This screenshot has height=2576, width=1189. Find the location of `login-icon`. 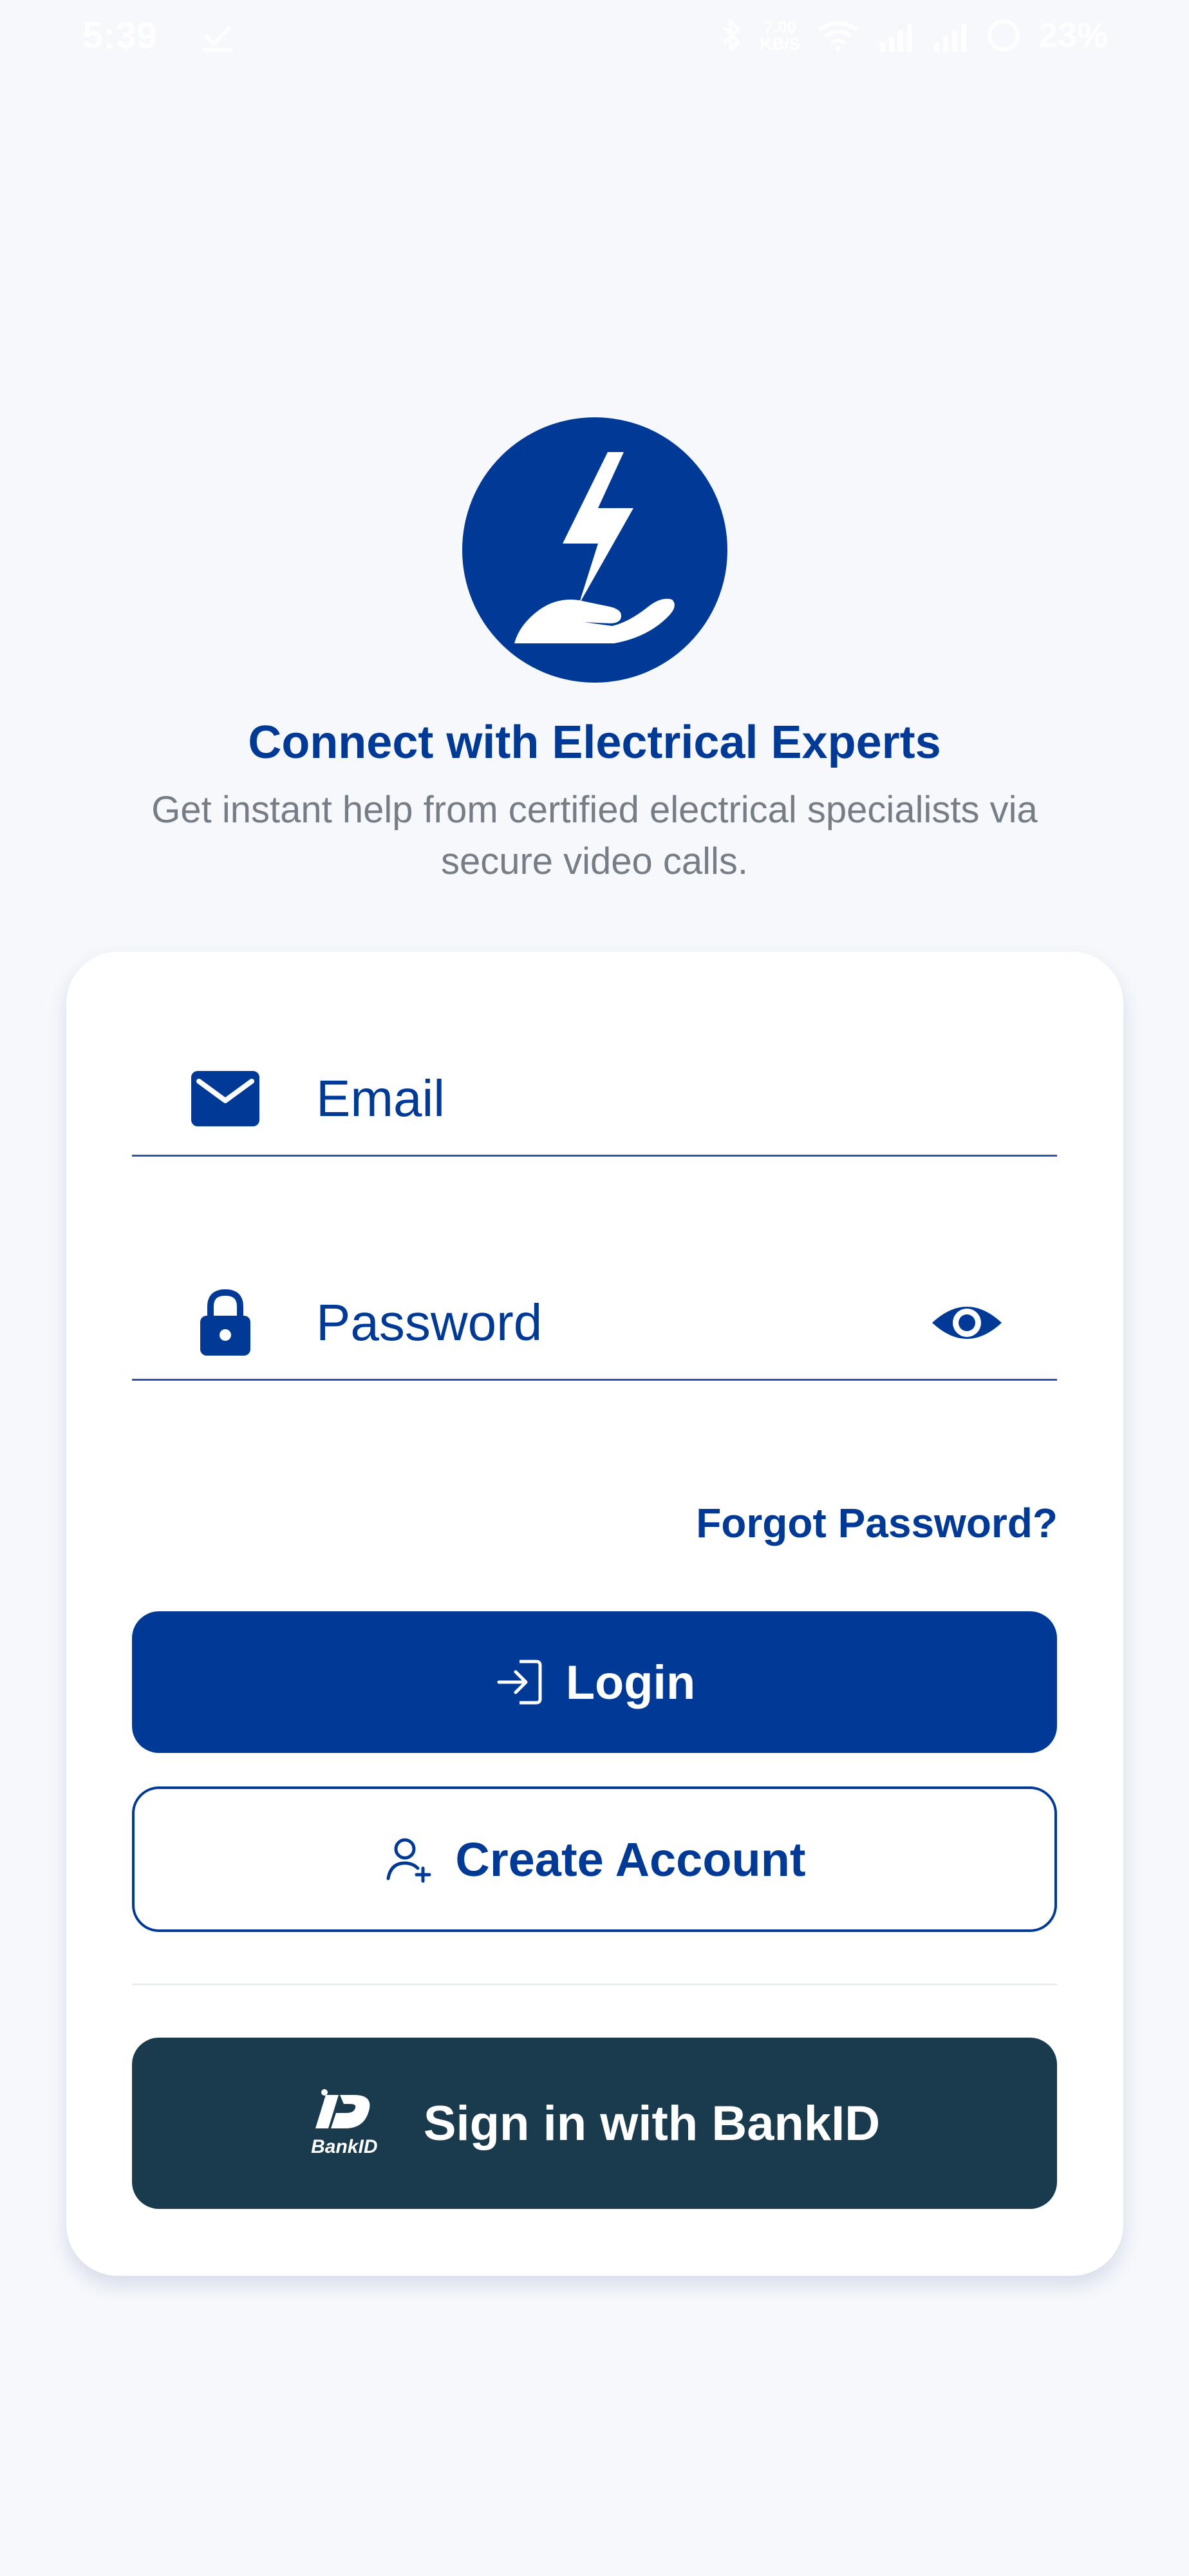

login-icon is located at coordinates (519, 1682).